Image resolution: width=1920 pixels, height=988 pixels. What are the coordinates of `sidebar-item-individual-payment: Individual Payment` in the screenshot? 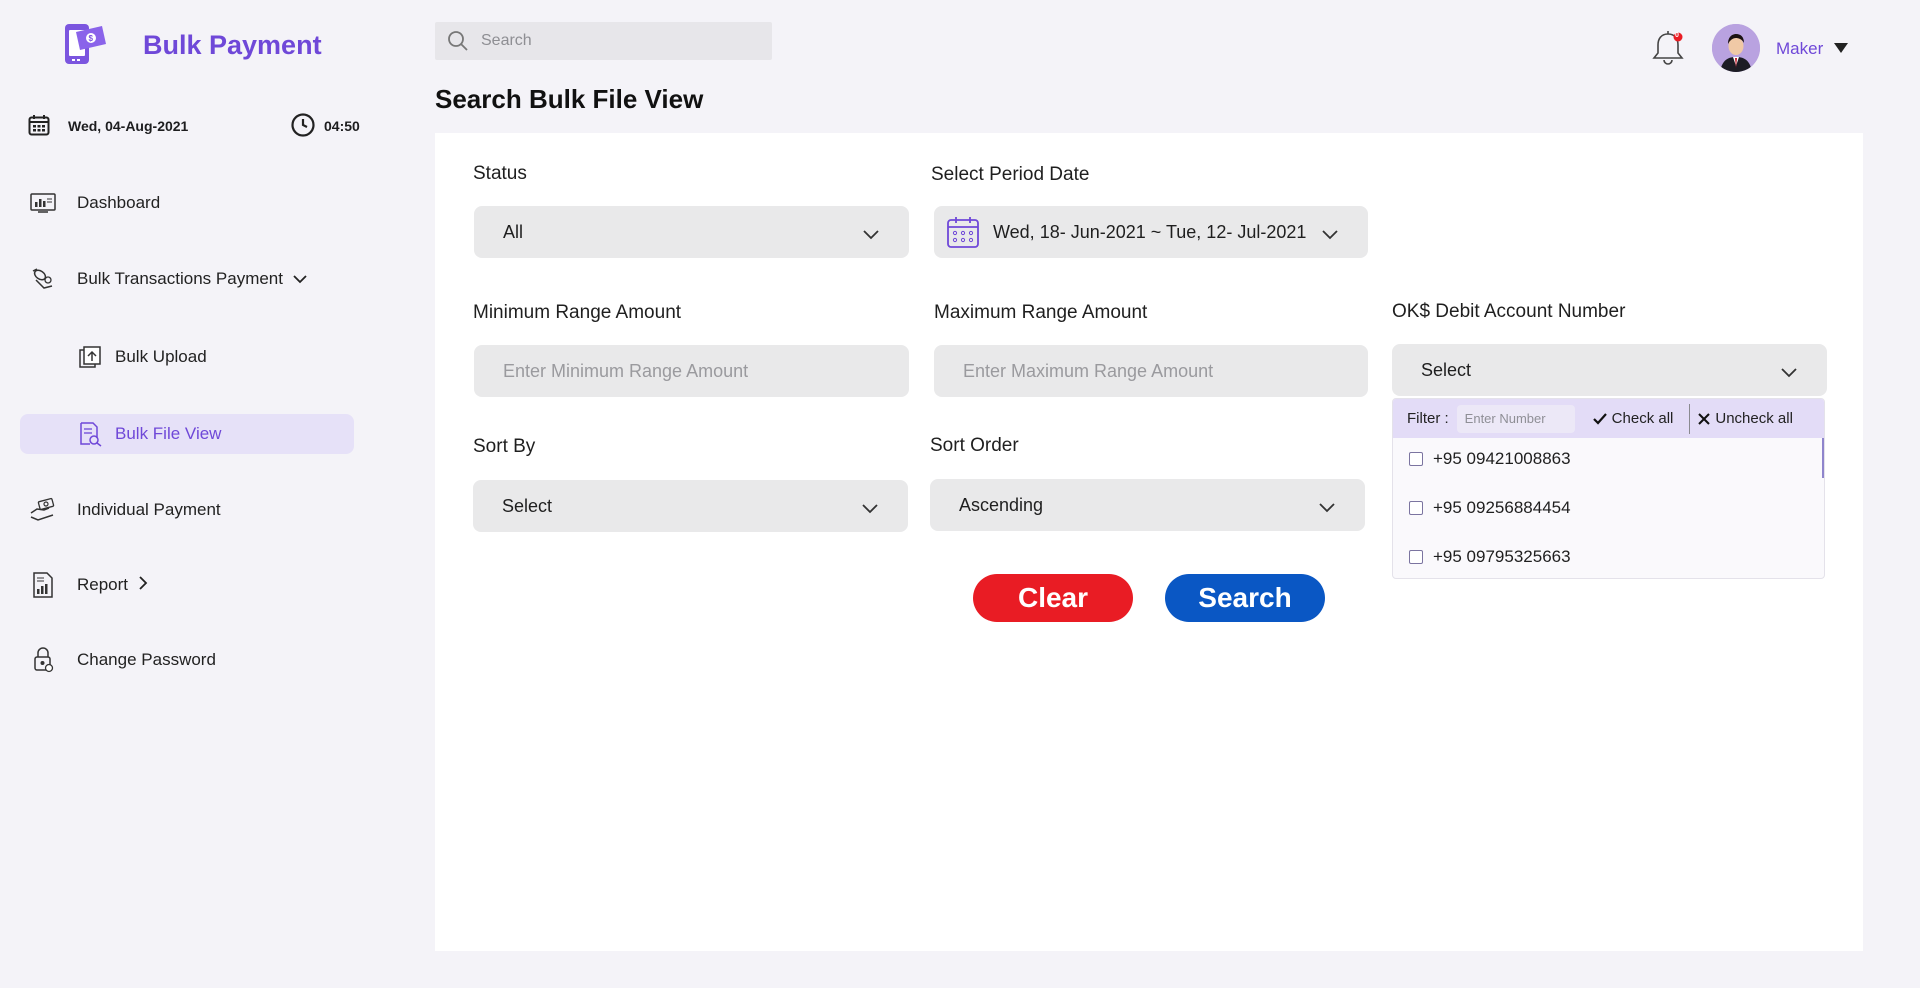 It's located at (187, 510).